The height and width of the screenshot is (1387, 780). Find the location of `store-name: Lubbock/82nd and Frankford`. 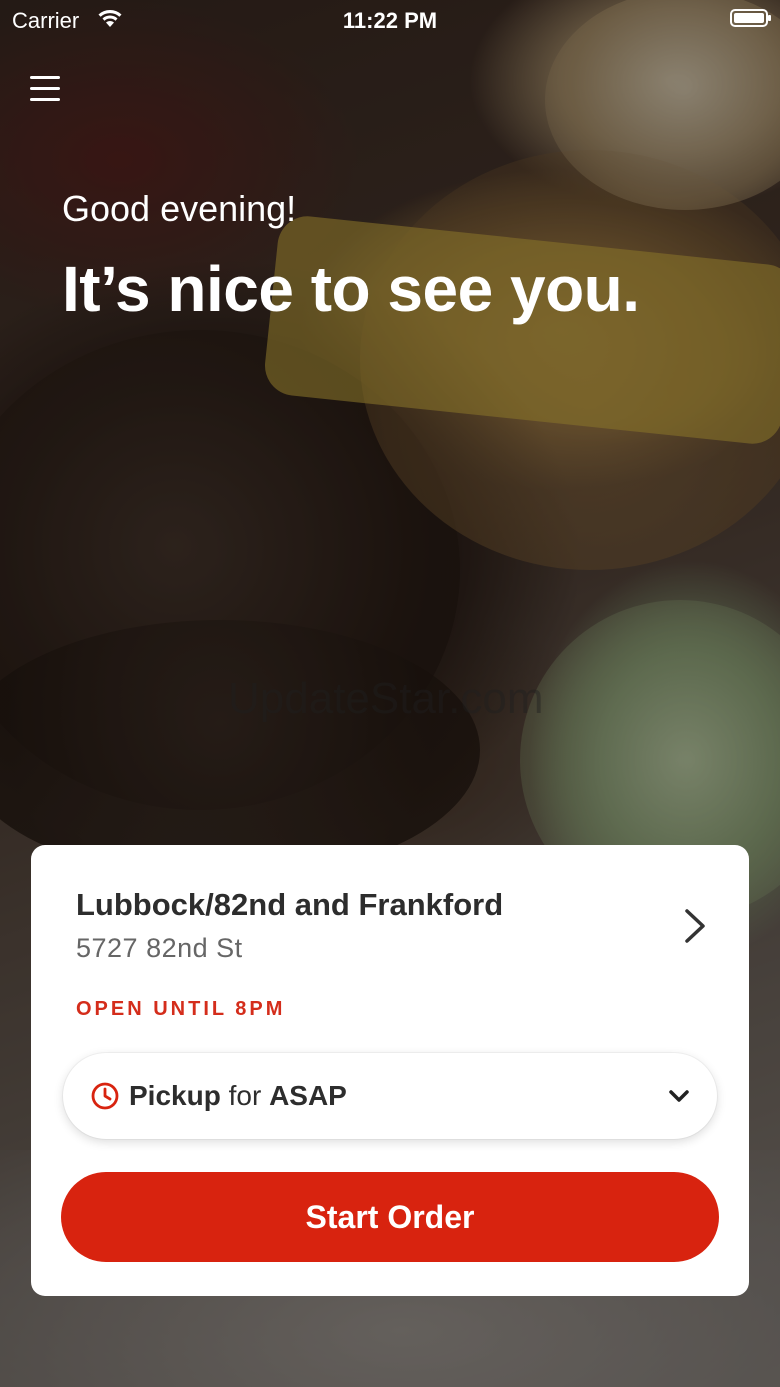

store-name: Lubbock/82nd and Frankford is located at coordinates (290, 904).